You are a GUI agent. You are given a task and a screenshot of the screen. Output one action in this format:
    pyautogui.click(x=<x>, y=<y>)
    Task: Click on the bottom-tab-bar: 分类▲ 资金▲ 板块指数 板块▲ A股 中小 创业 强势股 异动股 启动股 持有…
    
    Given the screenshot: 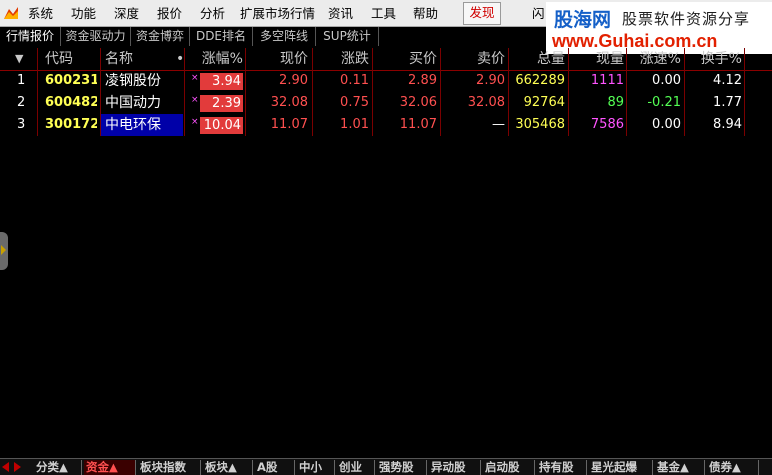 What is the action you would take?
    pyautogui.click(x=386, y=466)
    